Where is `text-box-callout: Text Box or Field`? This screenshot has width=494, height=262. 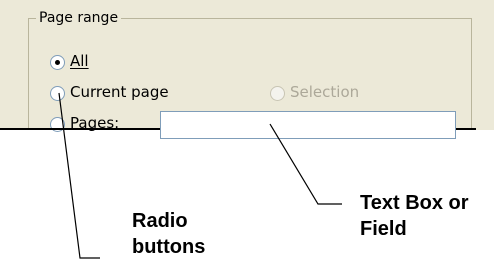 text-box-callout: Text Box or Field is located at coordinates (414, 216).